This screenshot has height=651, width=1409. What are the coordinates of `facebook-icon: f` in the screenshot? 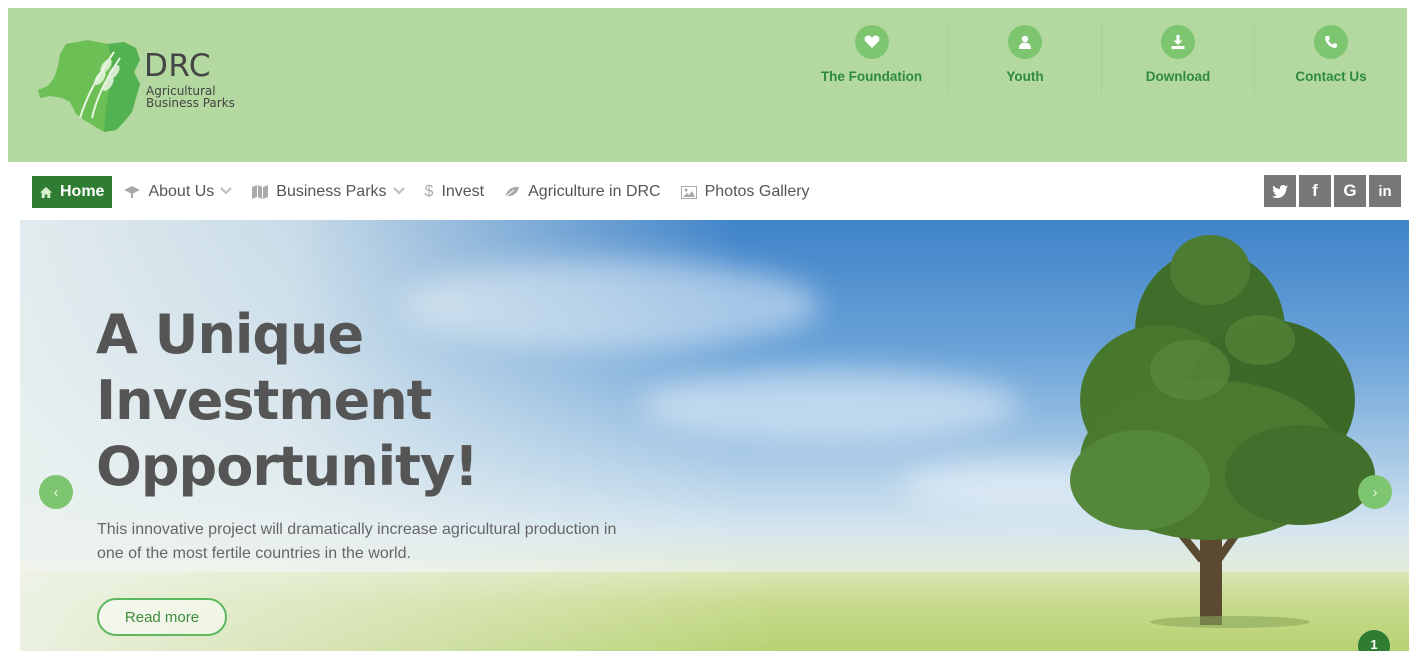 It's located at (1315, 191).